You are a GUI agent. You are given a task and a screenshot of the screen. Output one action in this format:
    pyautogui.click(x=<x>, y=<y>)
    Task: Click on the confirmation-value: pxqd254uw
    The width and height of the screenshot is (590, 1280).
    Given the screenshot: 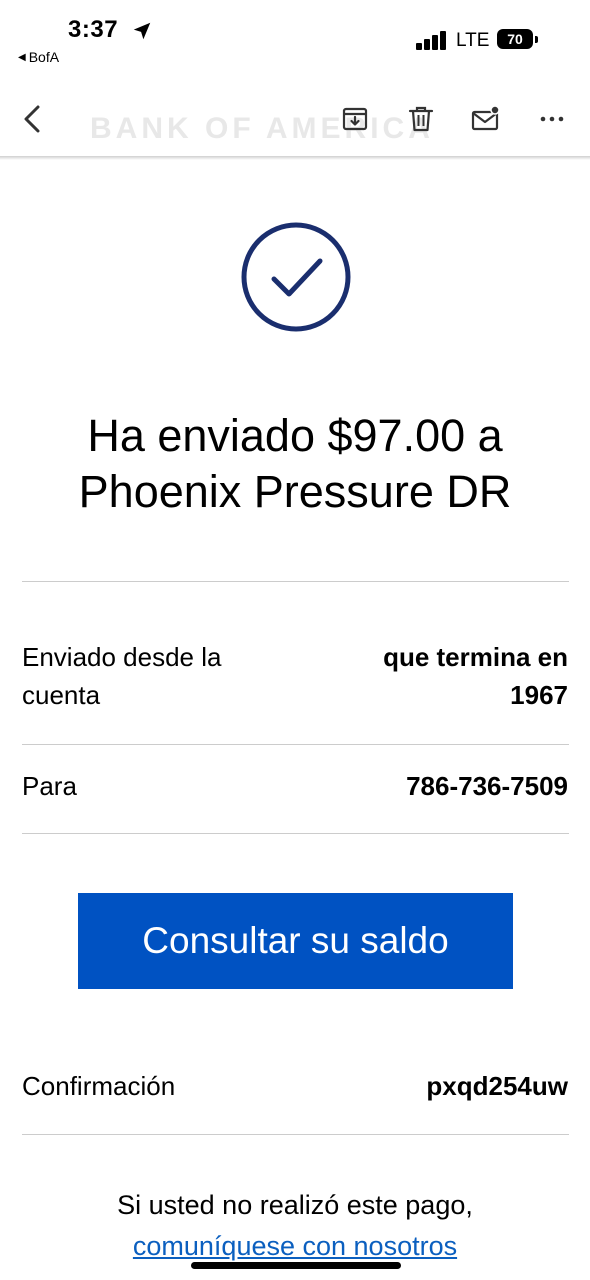 What is the action you would take?
    pyautogui.click(x=497, y=1086)
    